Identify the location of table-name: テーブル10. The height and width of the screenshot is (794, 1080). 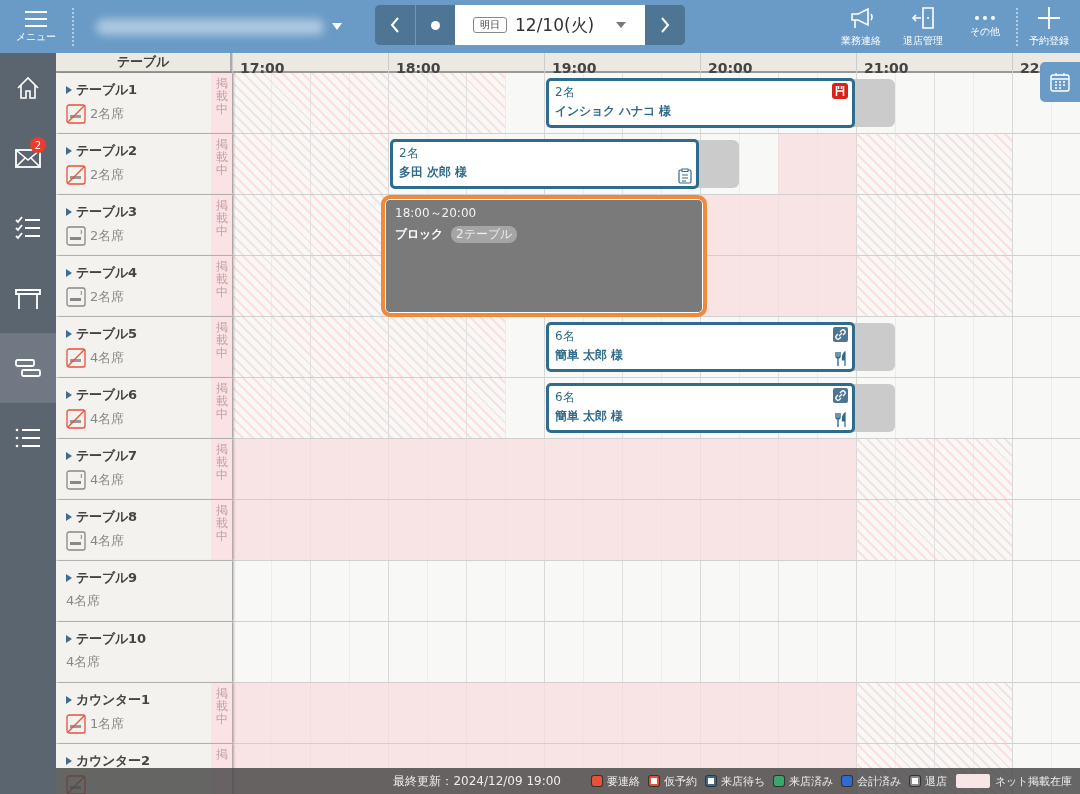
(111, 639).